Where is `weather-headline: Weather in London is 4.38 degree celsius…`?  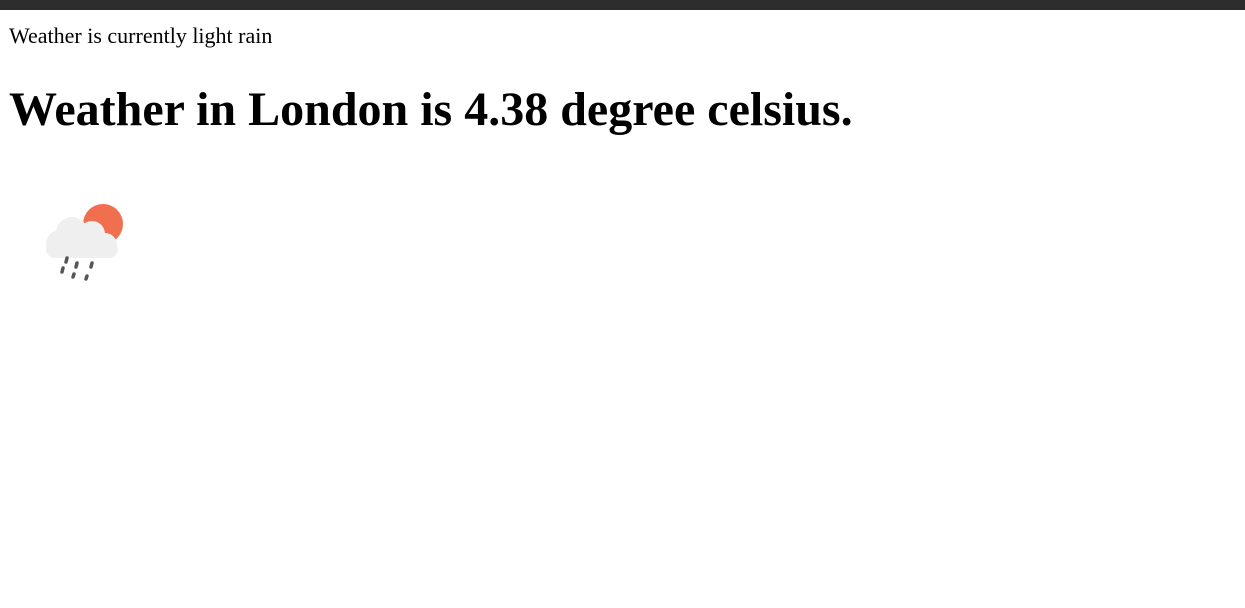
weather-headline: Weather in London is 4.38 degree celsius… is located at coordinates (431, 109).